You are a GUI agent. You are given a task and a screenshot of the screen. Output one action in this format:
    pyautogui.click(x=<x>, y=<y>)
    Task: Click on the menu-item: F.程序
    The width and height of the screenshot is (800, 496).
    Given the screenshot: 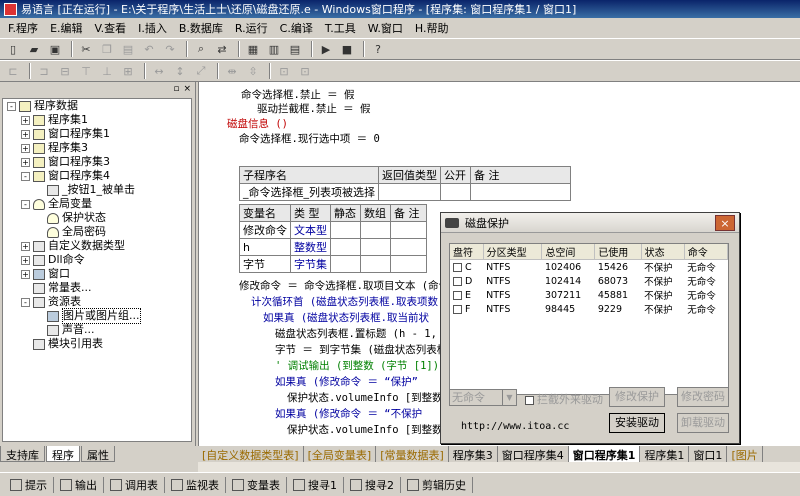 What is the action you would take?
    pyautogui.click(x=23, y=28)
    